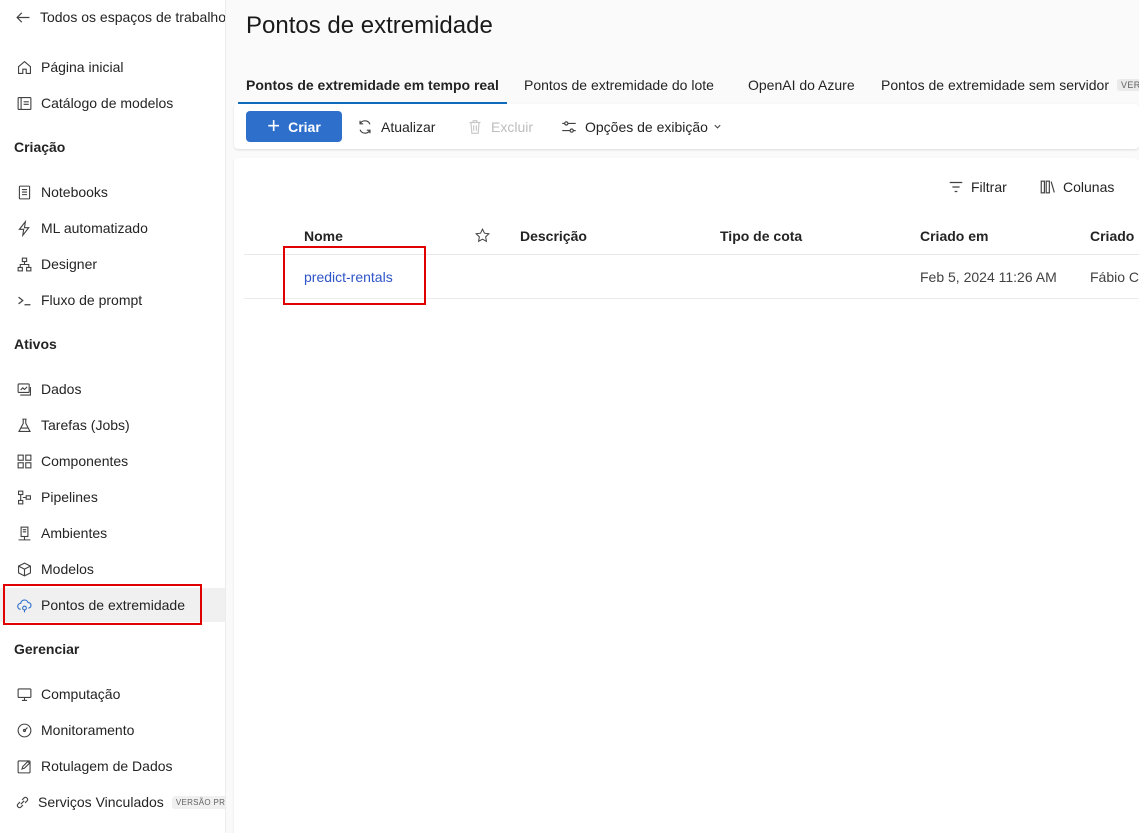 Image resolution: width=1139 pixels, height=833 pixels. I want to click on back-label: Todos os espaços de trabalho, so click(132, 17).